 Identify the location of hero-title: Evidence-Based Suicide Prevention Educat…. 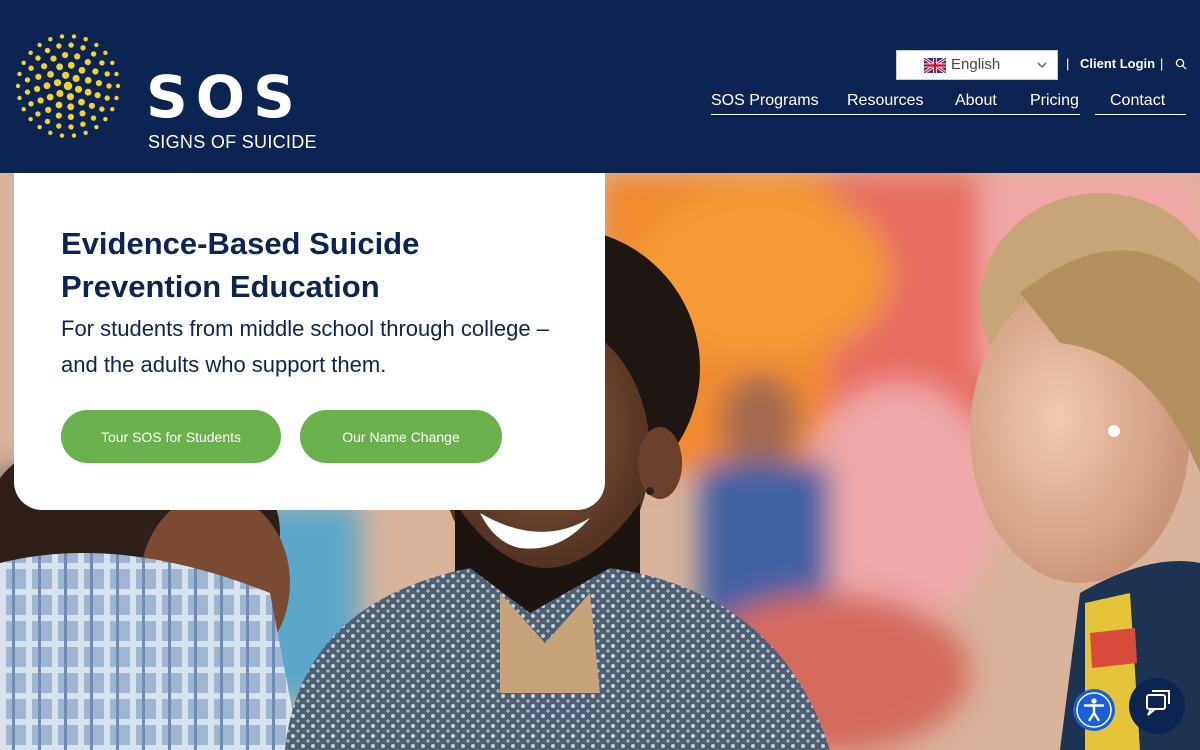
(240, 265).